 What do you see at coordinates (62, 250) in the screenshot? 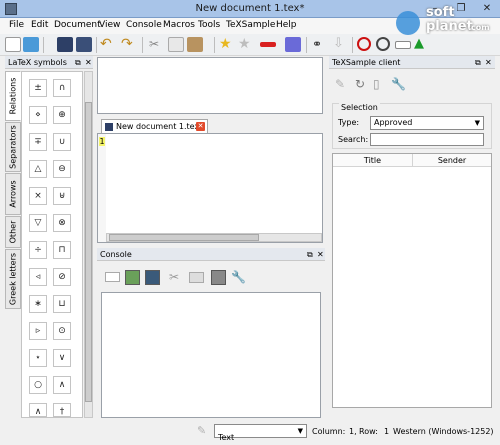
I see `symbol-cell: ⊓` at bounding box center [62, 250].